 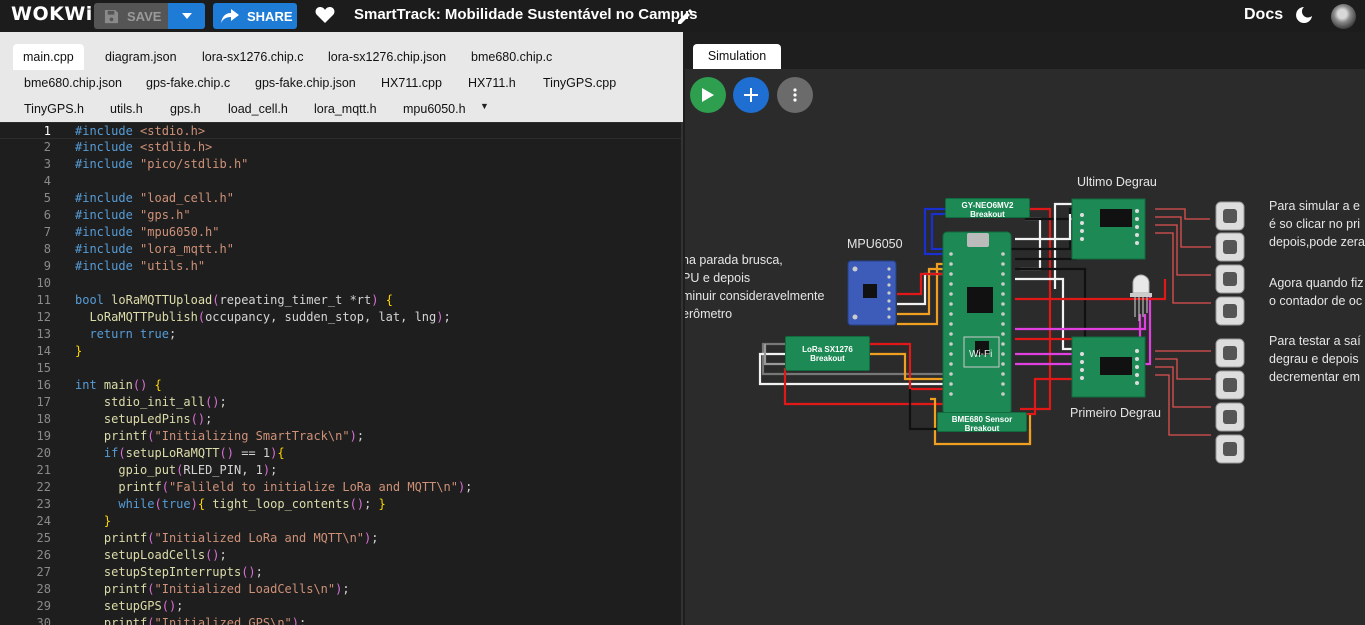 I want to click on code-text: setupLedPins();, so click(x=158, y=419).